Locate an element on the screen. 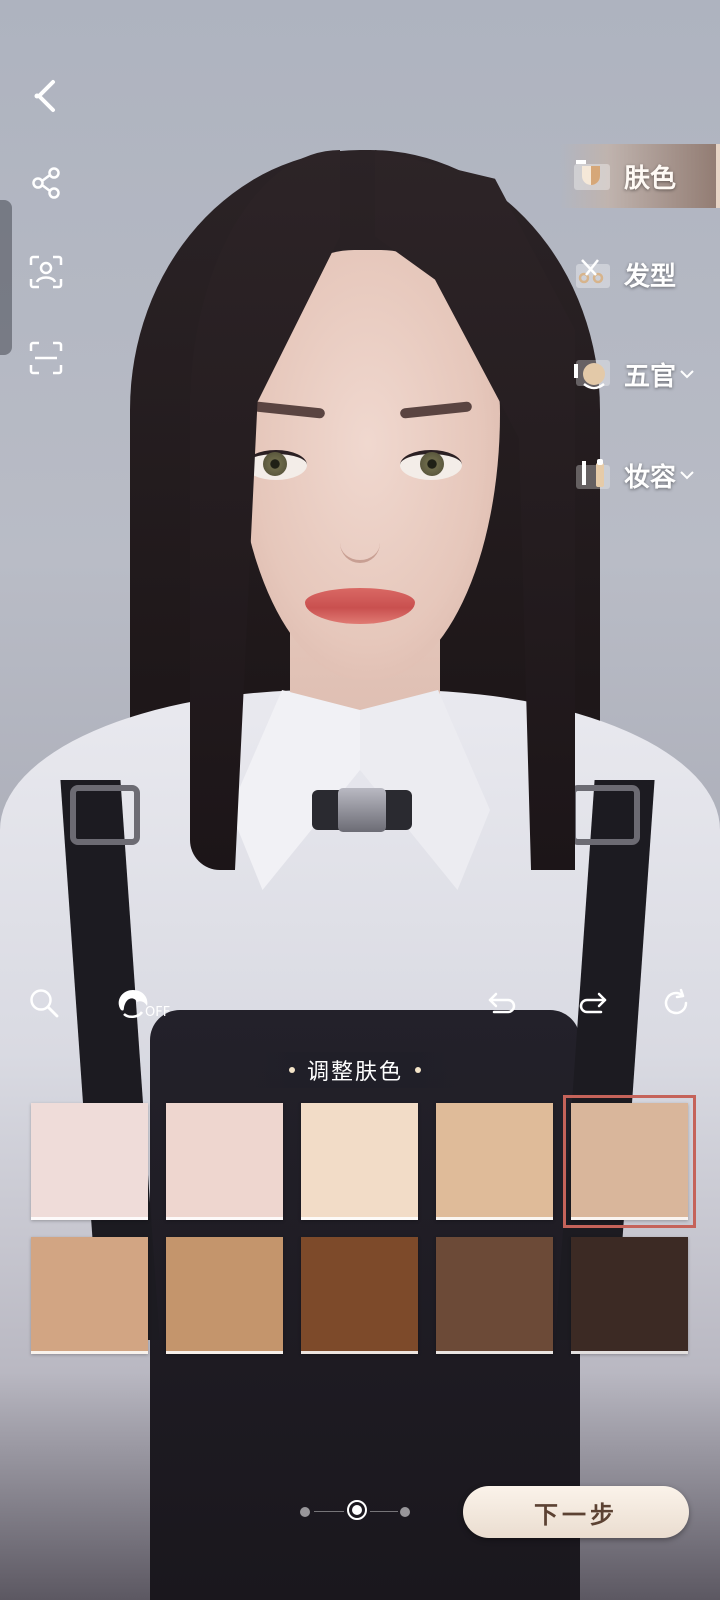  share-button is located at coordinates (46, 183).